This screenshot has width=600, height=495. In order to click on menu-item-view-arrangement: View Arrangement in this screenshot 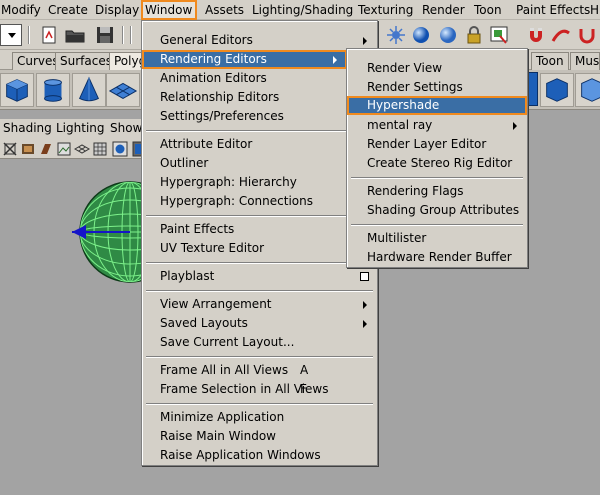, I will do `click(259, 304)`.